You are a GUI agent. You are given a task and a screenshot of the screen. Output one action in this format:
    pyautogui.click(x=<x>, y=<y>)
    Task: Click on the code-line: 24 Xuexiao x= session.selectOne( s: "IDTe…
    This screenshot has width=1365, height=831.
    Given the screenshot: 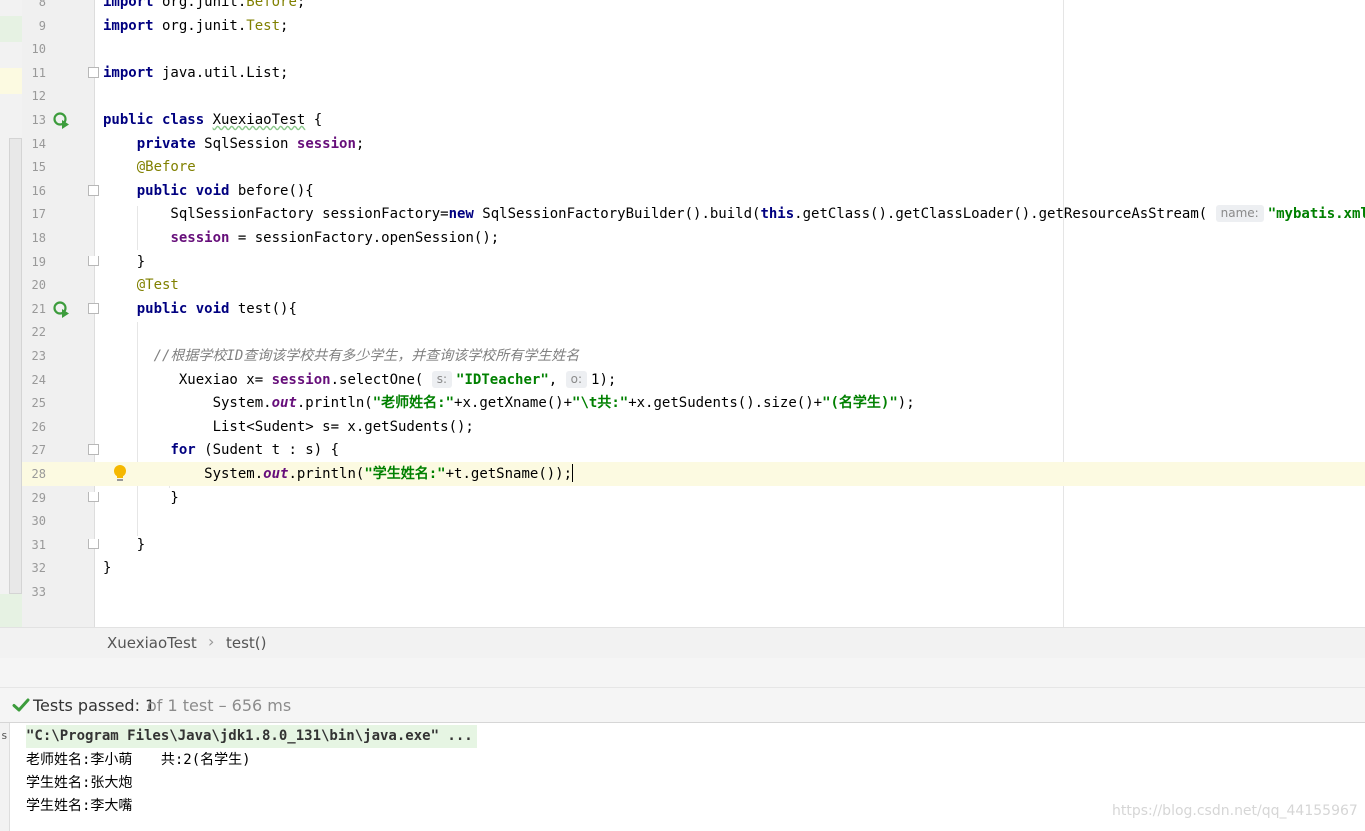 What is the action you would take?
    pyautogui.click(x=693, y=380)
    